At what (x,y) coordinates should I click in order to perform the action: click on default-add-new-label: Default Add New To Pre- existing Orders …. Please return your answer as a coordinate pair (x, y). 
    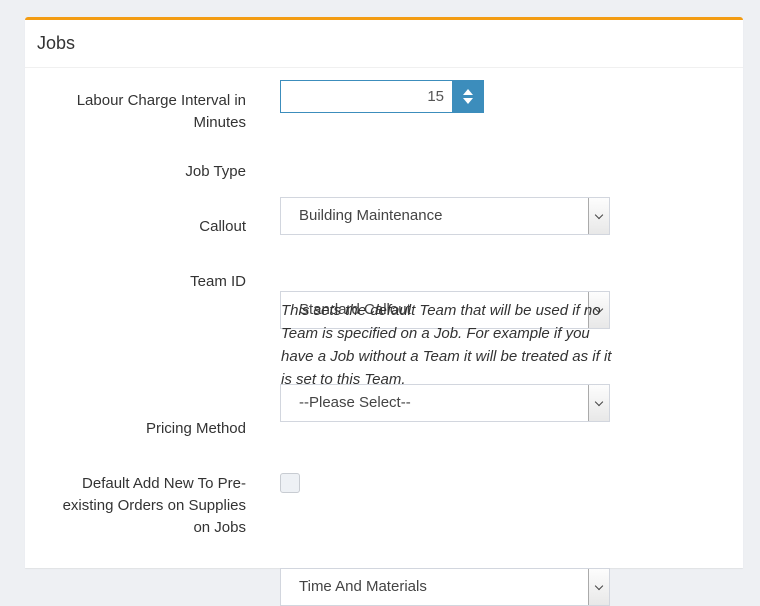
    Looking at the image, I should click on (136, 506).